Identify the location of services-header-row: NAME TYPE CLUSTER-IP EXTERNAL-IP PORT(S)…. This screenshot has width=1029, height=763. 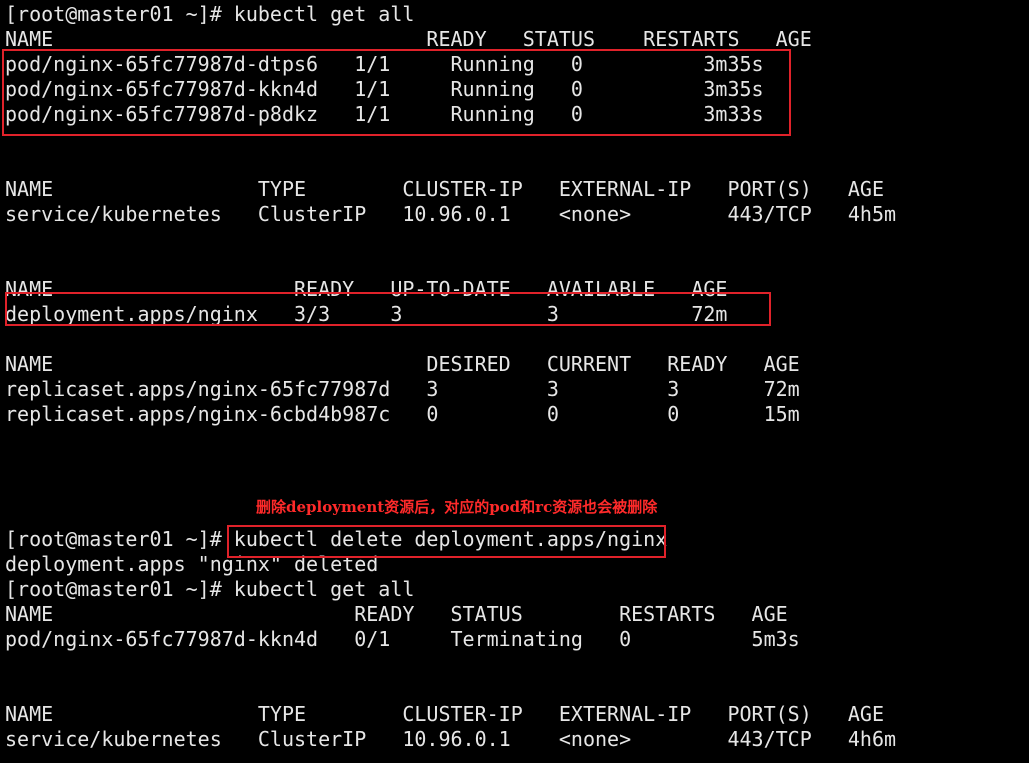
(444, 189).